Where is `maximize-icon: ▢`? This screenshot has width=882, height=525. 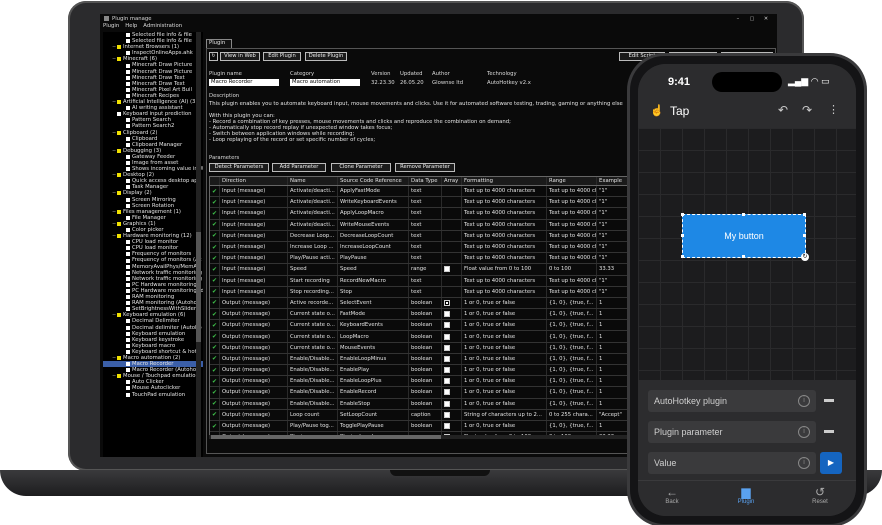 maximize-icon: ▢ is located at coordinates (752, 19).